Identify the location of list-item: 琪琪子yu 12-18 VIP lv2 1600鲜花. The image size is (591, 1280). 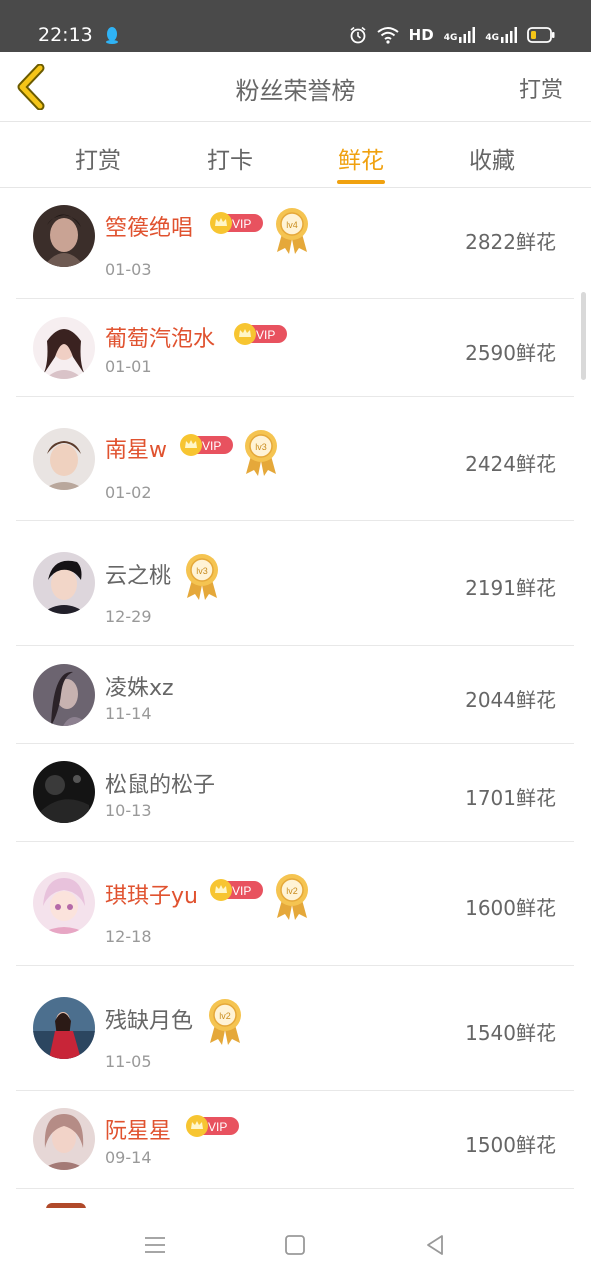
(295, 904).